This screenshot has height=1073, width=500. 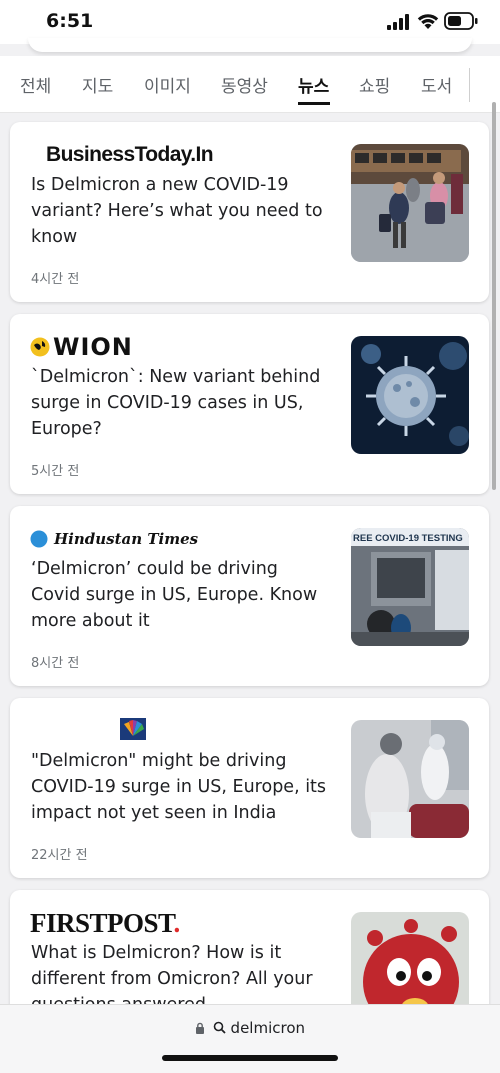 I want to click on tab-all: 전체, so click(x=35, y=84).